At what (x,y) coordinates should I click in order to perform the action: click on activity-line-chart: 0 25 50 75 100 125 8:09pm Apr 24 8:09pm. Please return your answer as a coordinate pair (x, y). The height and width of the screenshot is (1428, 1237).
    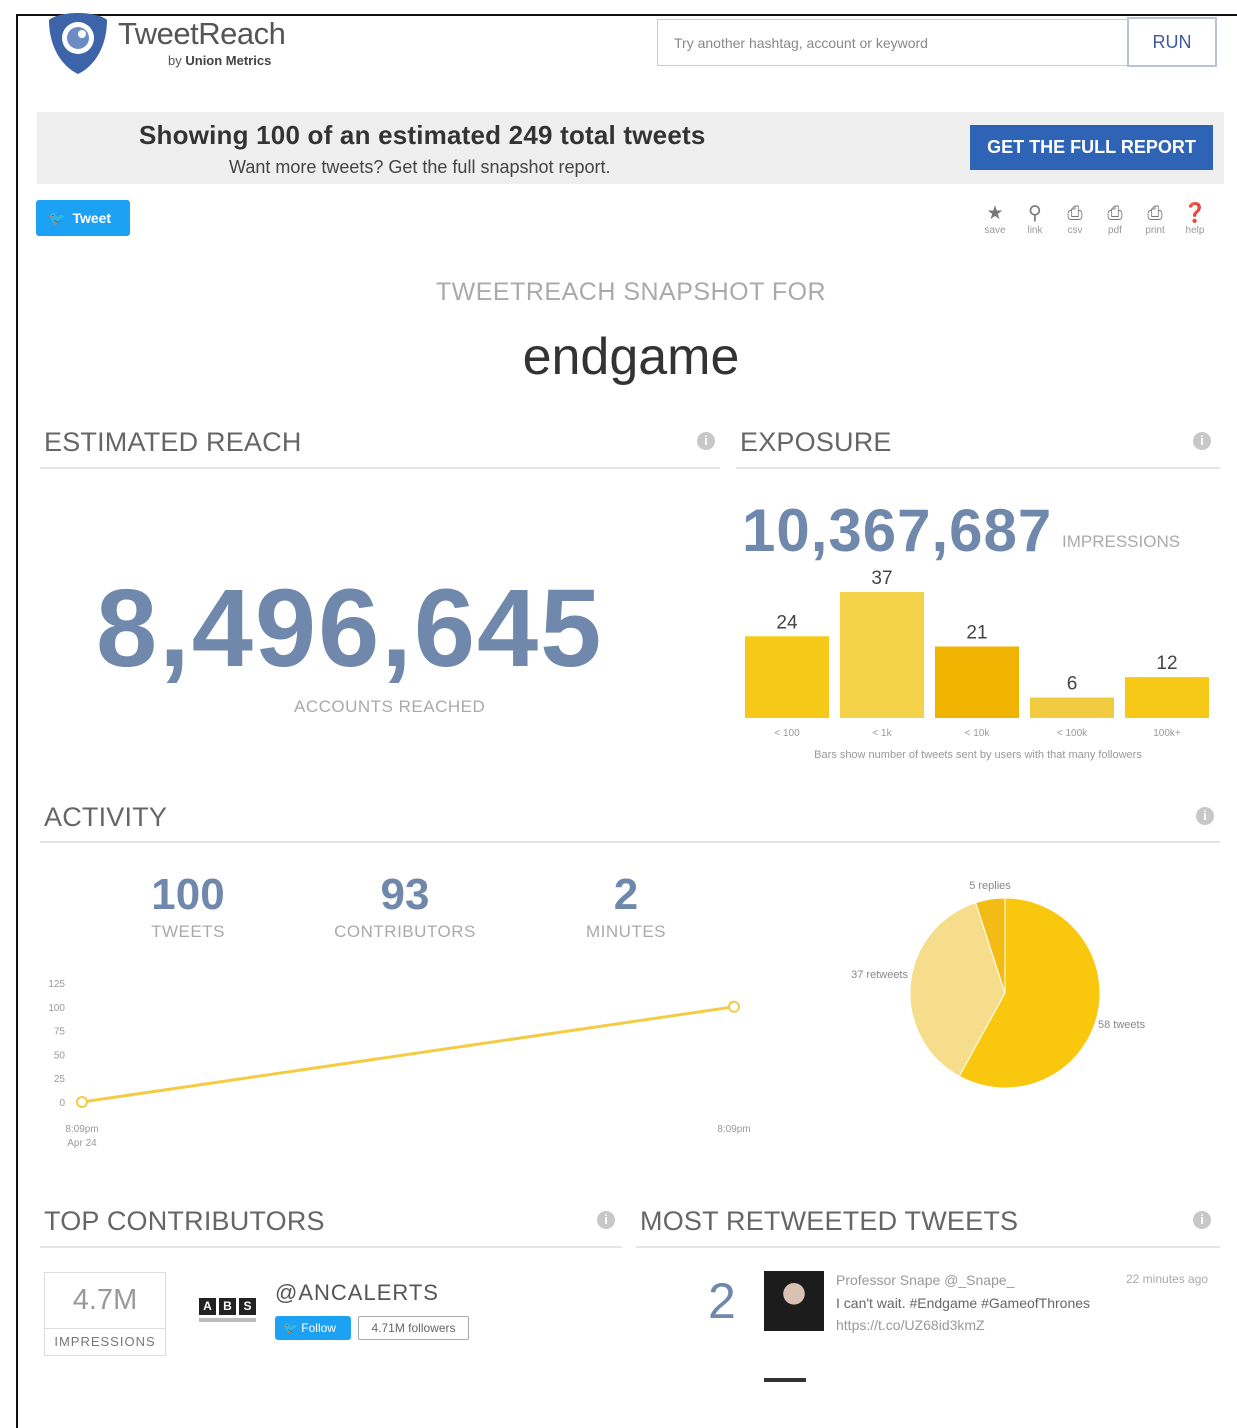
    Looking at the image, I should click on (399, 1064).